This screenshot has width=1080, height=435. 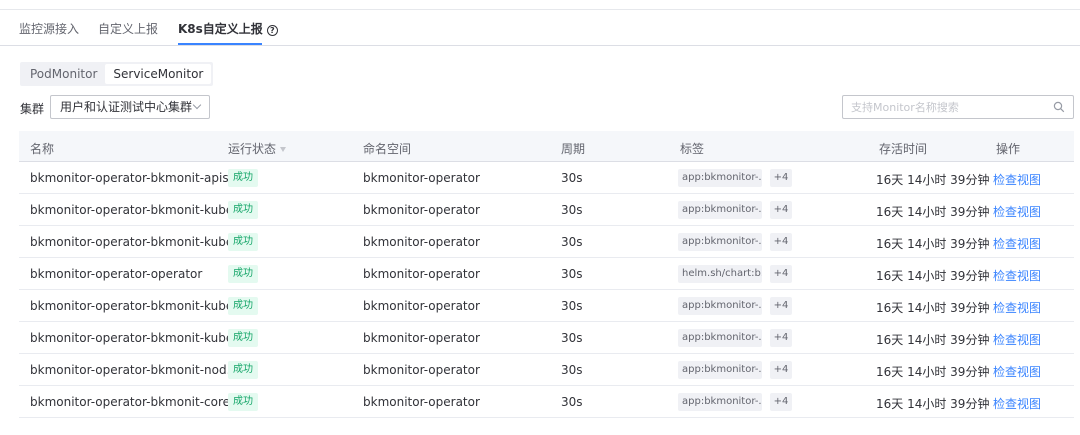 I want to click on tab-k8s-custom-report-label: K8s自定义上报, so click(x=220, y=29).